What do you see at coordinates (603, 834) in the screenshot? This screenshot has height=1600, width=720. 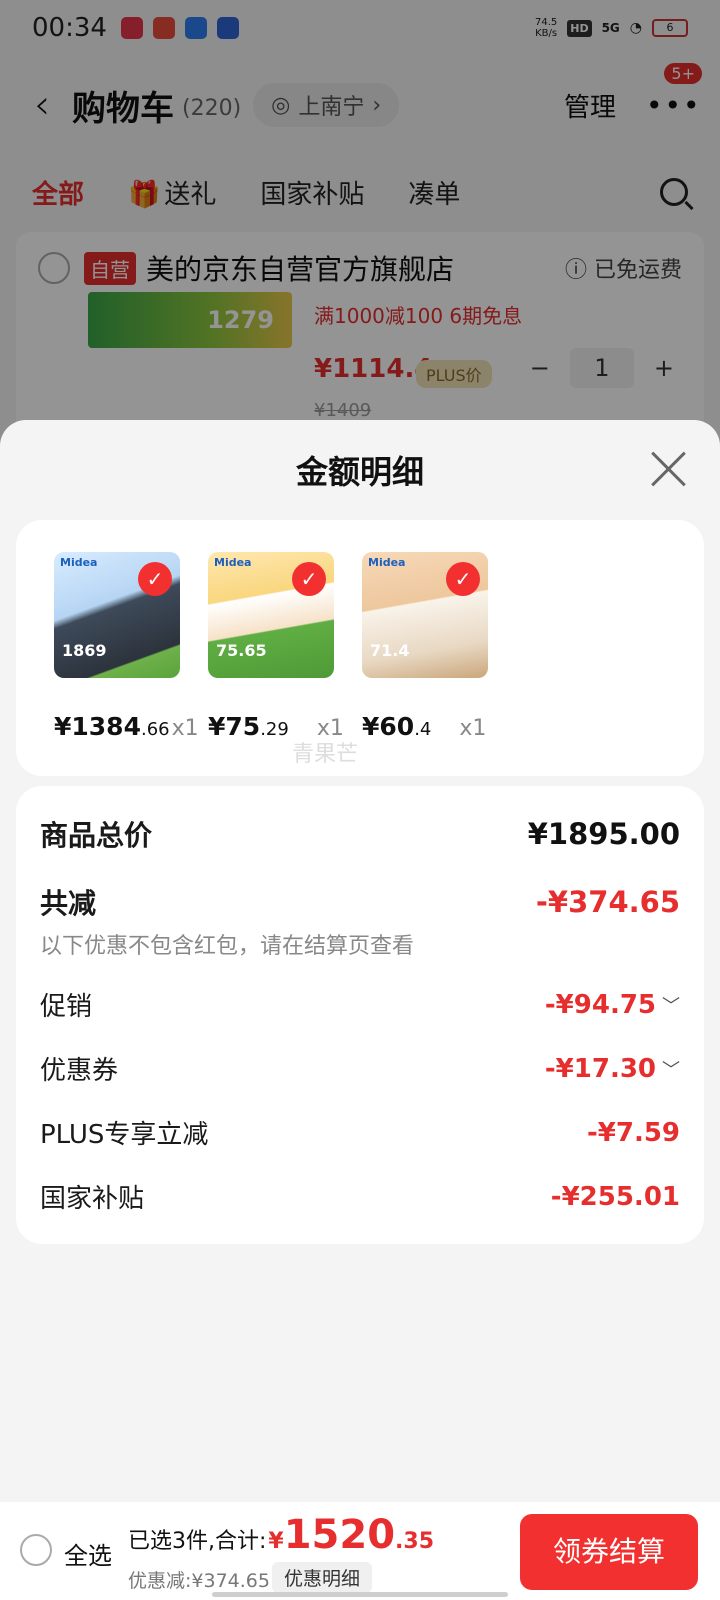 I see `total-value: ¥1895.00` at bounding box center [603, 834].